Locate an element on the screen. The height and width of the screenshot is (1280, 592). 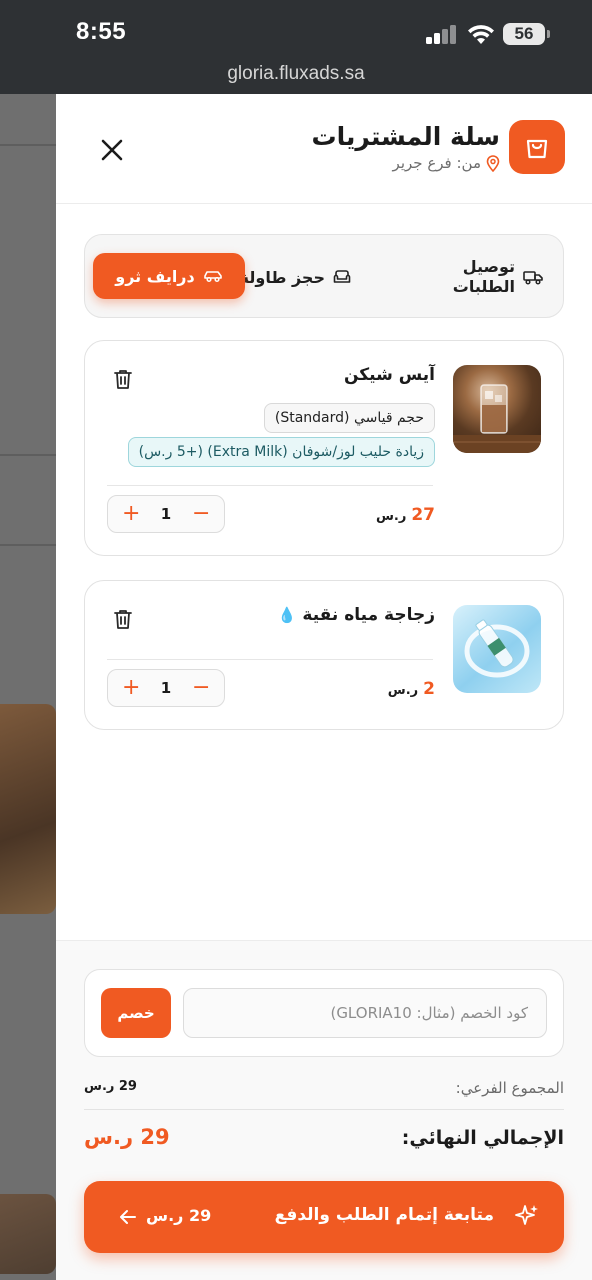
car-icon is located at coordinates (212, 277).